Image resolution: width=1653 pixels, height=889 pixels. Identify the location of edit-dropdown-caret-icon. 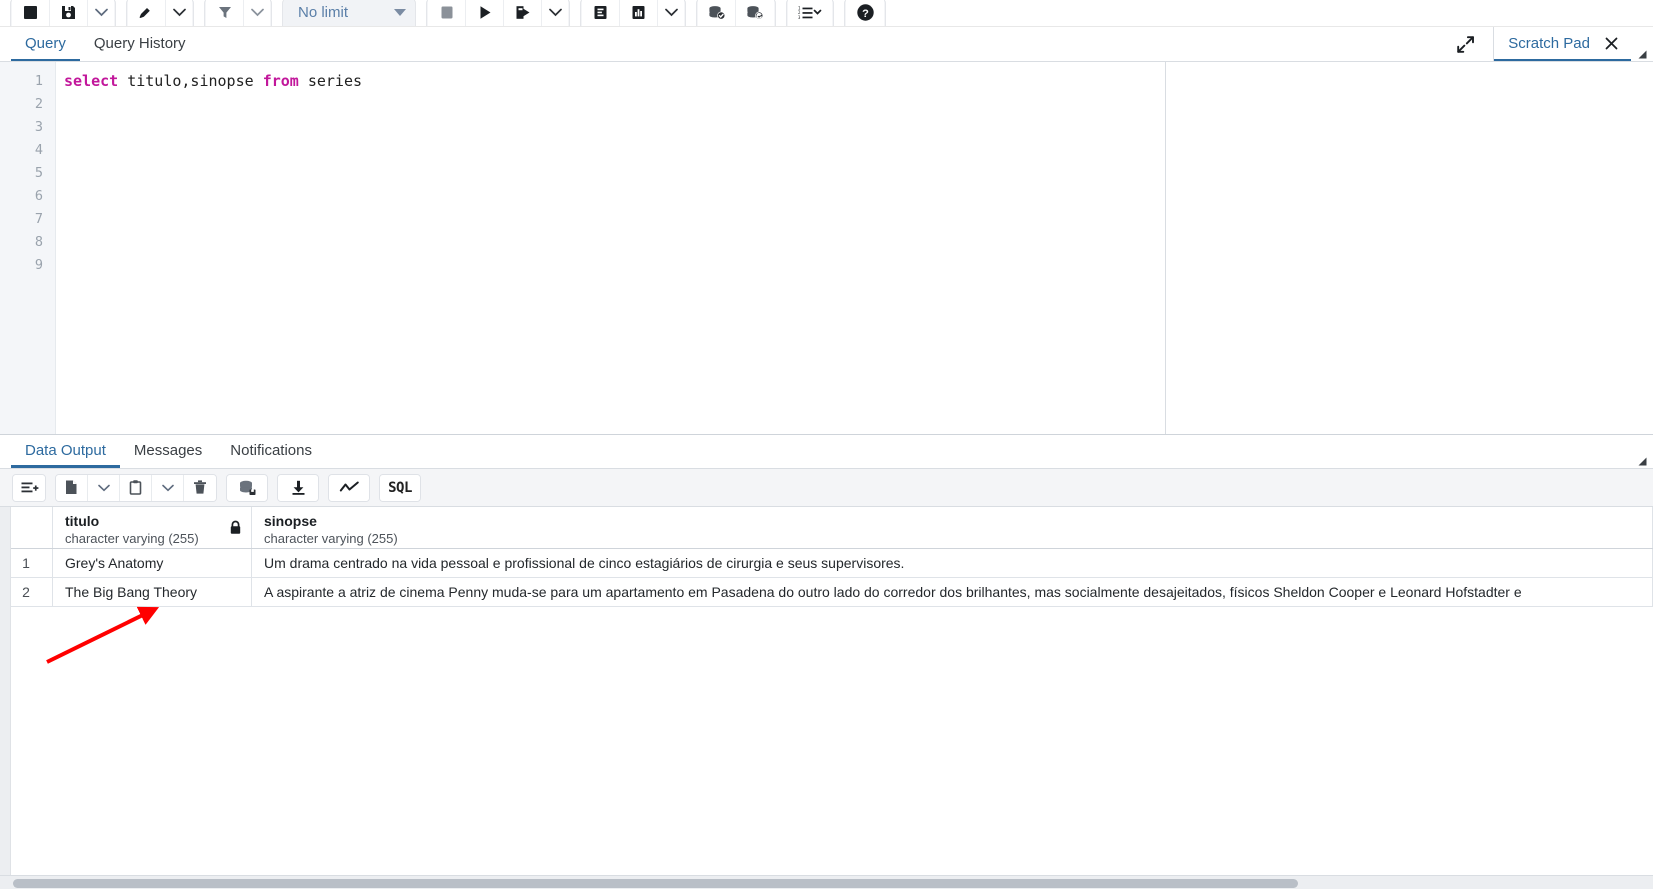
(179, 13).